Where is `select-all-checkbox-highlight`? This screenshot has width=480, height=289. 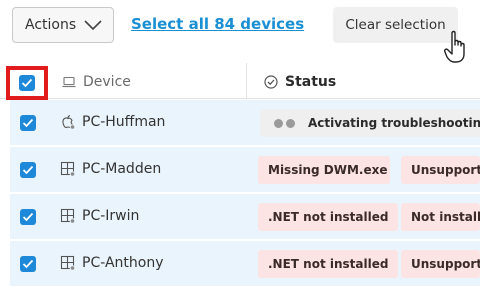 select-all-checkbox-highlight is located at coordinates (27, 83).